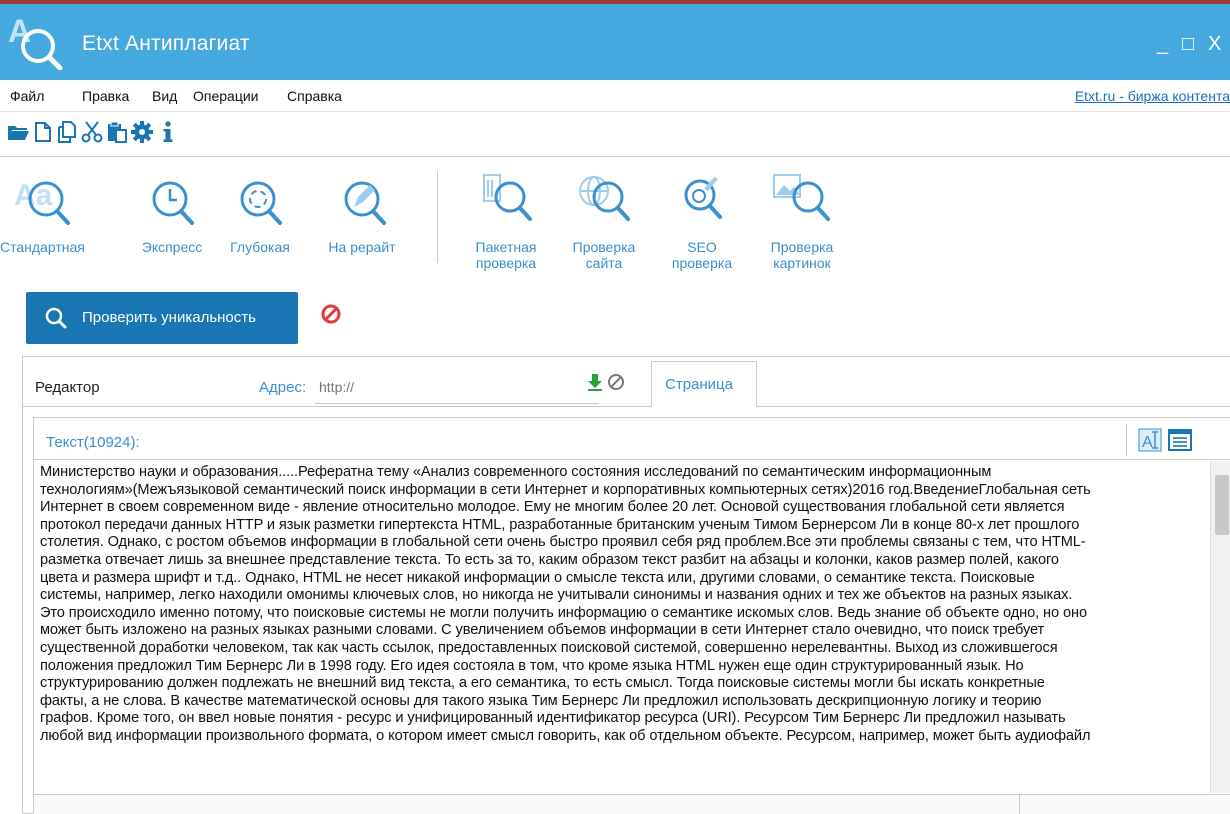  I want to click on title-bar: A Etxt Антиплагиат _ □ X, so click(615, 42).